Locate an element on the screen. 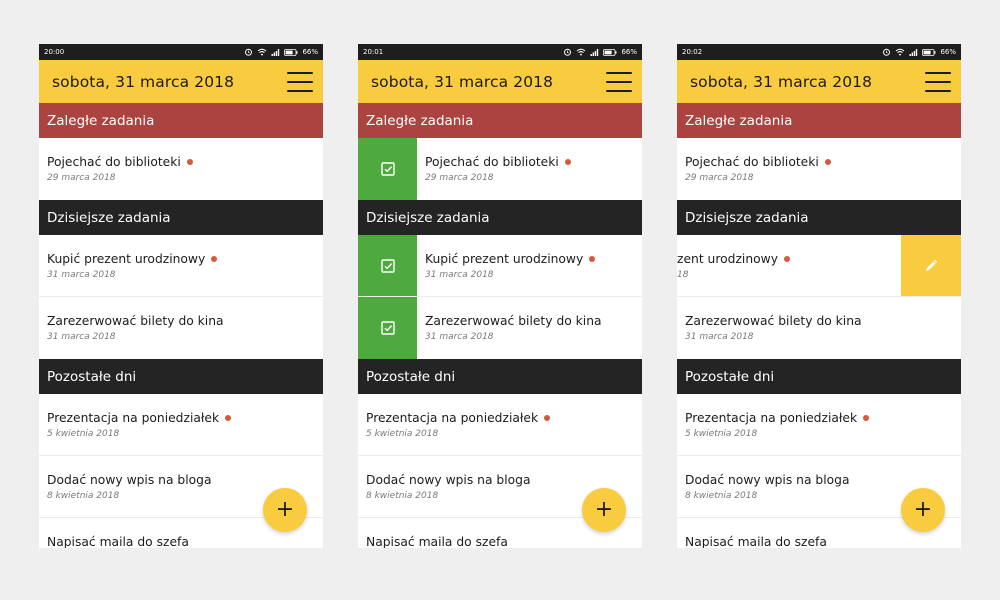  pencil-icon is located at coordinates (932, 265).